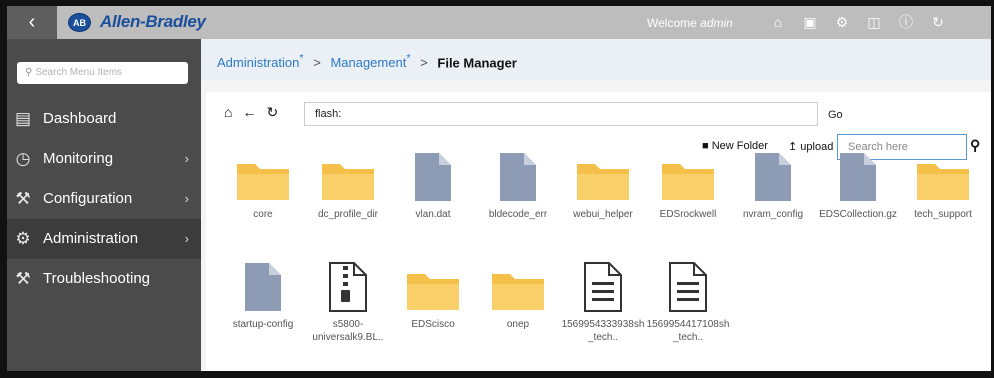 The width and height of the screenshot is (994, 378). What do you see at coordinates (835, 115) in the screenshot?
I see `go-button: Go` at bounding box center [835, 115].